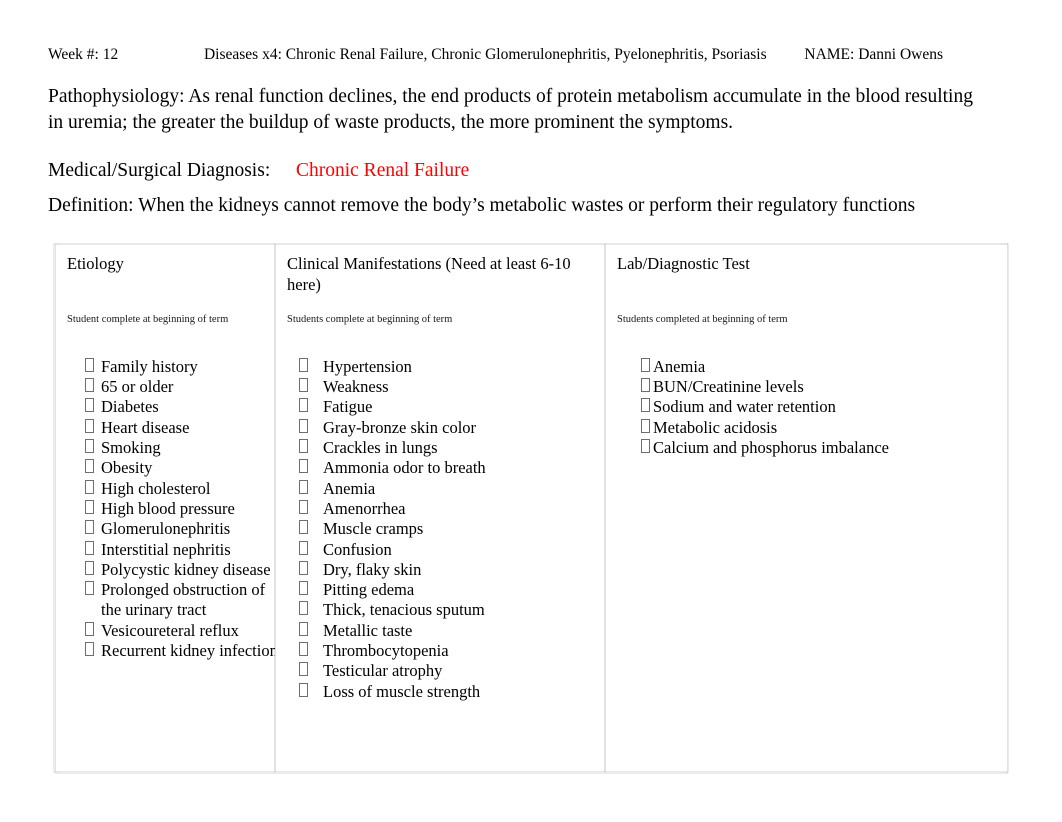 Image resolution: width=1062 pixels, height=822 pixels. I want to click on column-subtitle-cell-etiology: Student complete at beginning of term, so click(165, 323).